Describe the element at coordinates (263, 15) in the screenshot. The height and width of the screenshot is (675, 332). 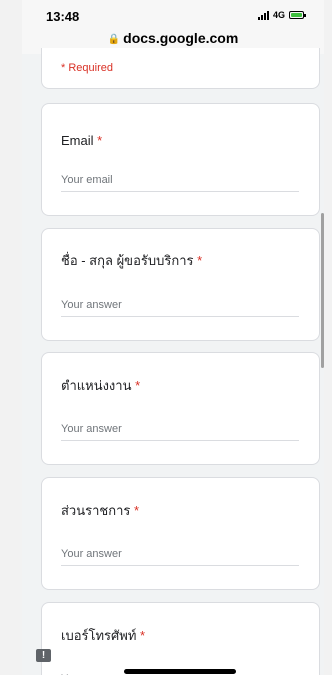
I see `signal-icon` at that location.